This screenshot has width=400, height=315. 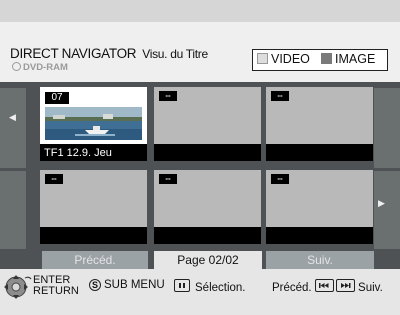 I want to click on title-cell-4: --, so click(x=93, y=207).